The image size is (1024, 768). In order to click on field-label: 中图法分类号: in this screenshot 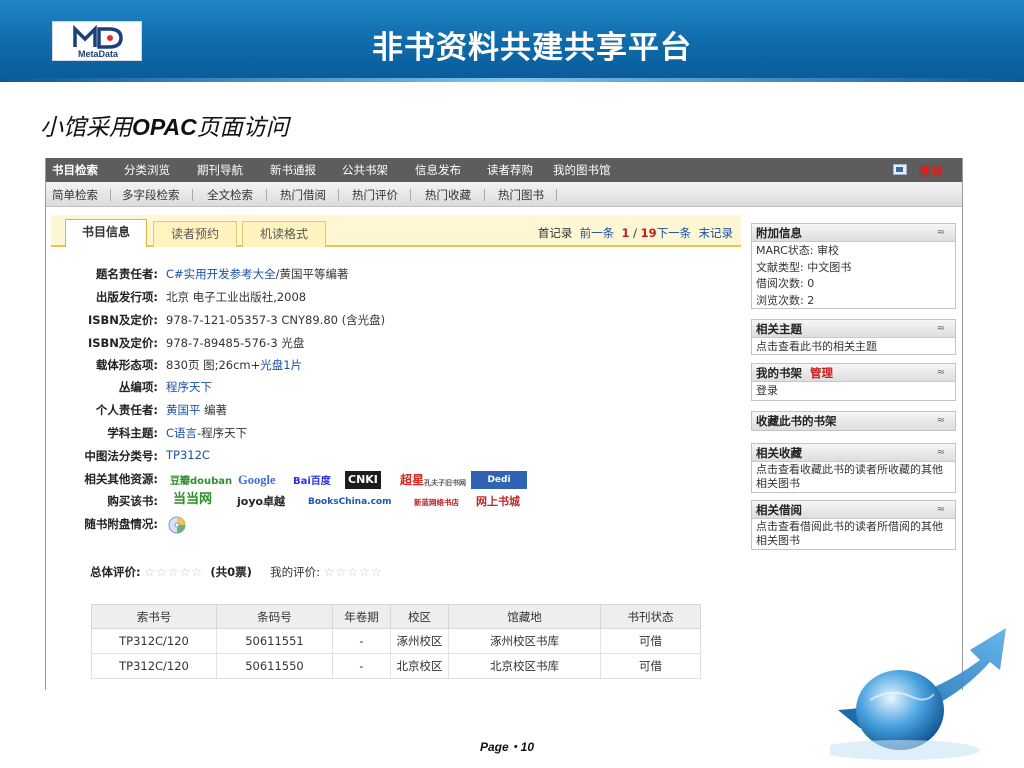, I will do `click(121, 456)`.